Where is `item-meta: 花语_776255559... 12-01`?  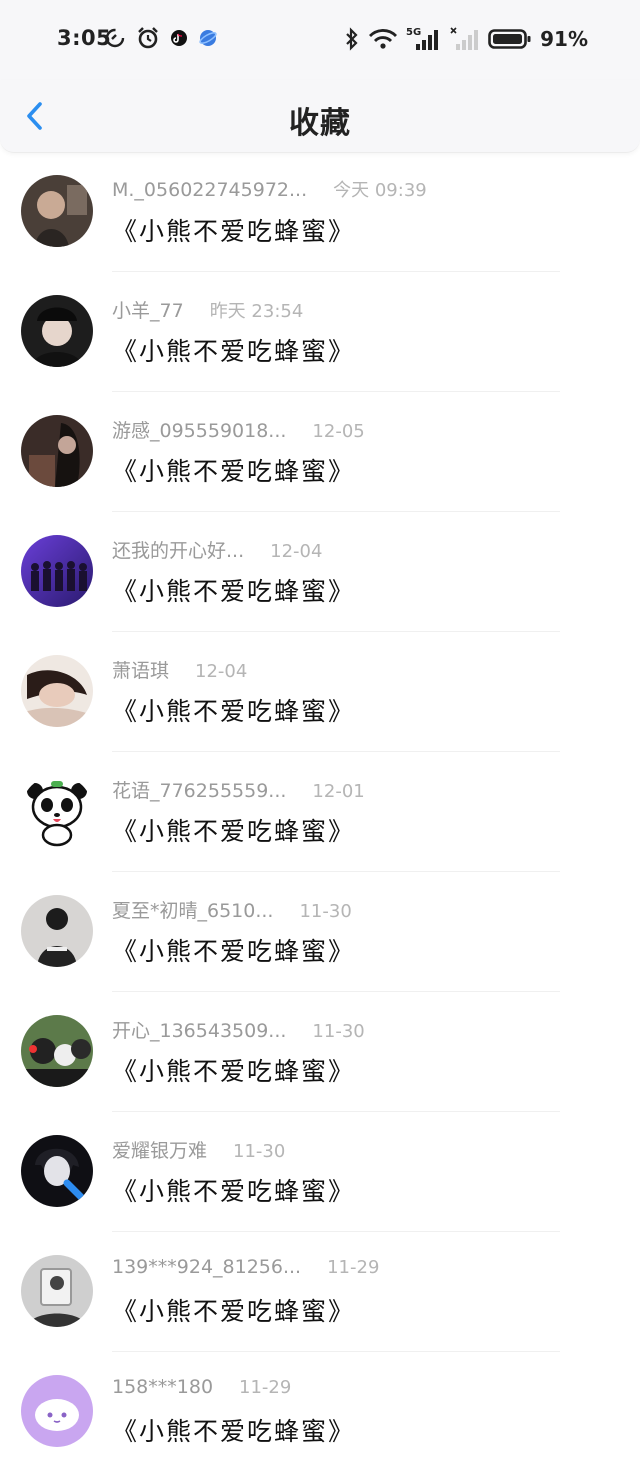 item-meta: 花语_776255559... 12-01 is located at coordinates (238, 789).